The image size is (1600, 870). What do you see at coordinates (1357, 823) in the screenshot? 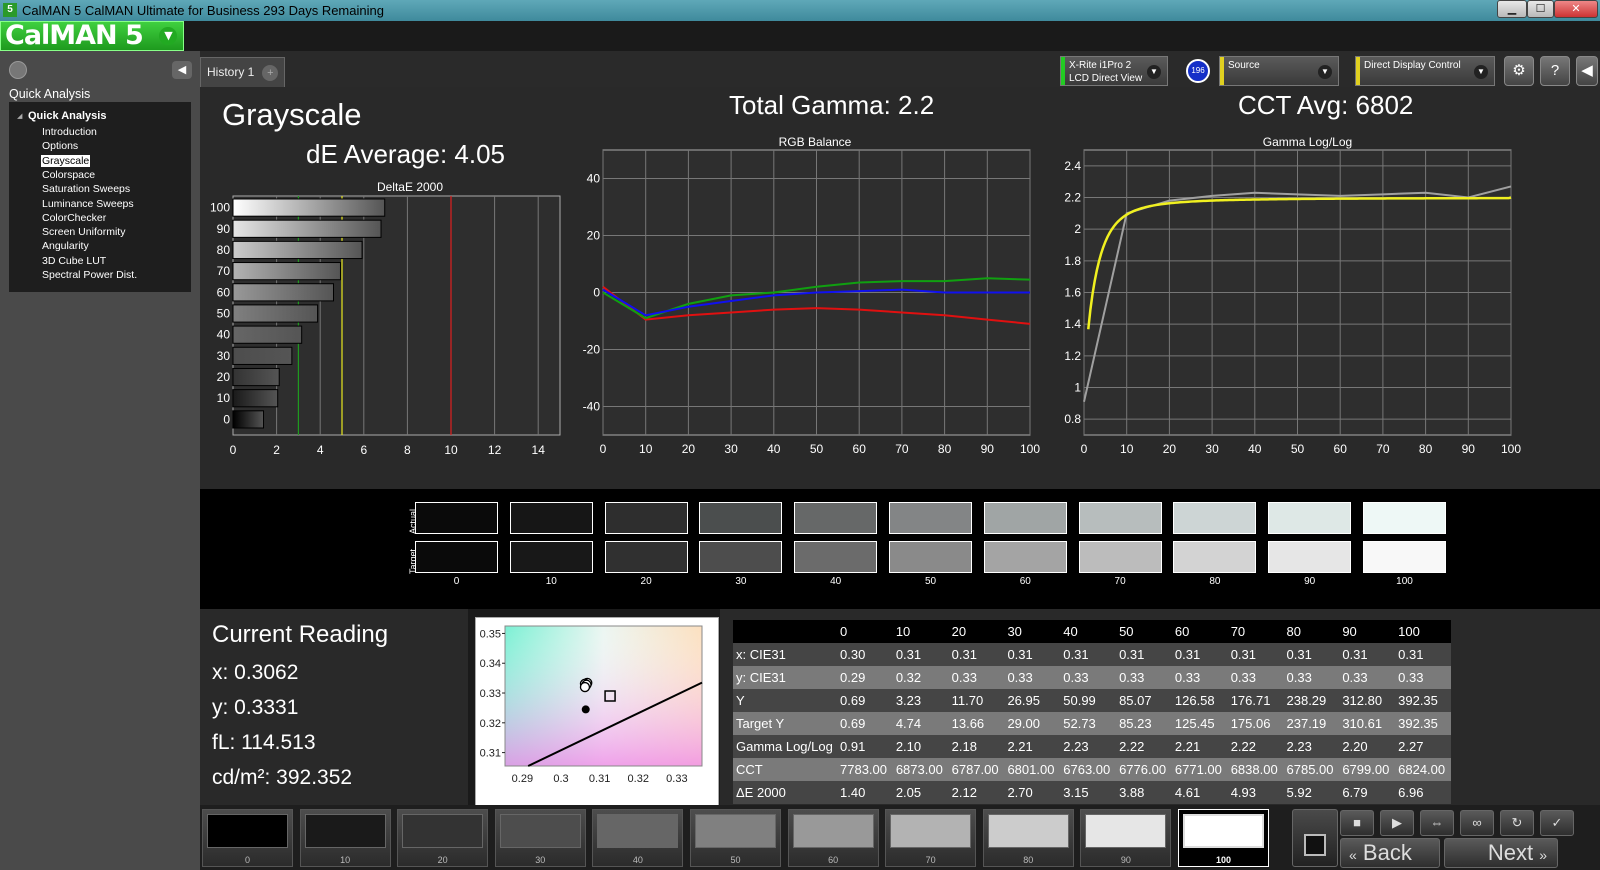
I see `stop-icon: ■` at bounding box center [1357, 823].